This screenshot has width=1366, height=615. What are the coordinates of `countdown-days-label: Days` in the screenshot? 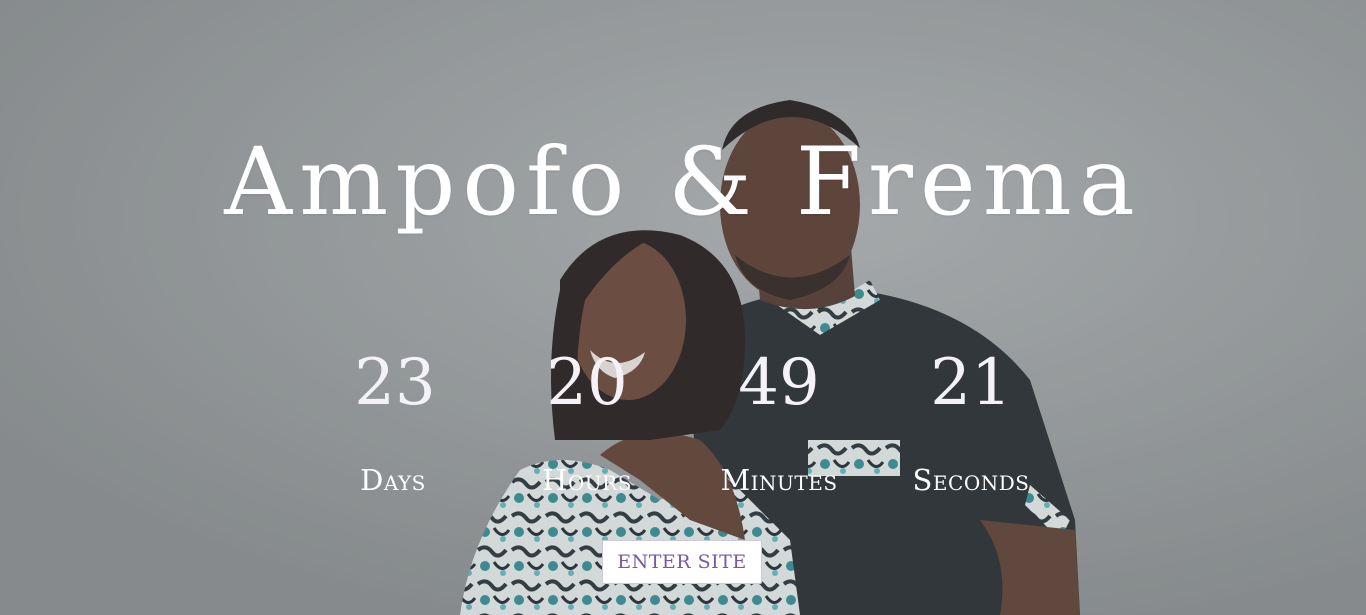 It's located at (393, 480).